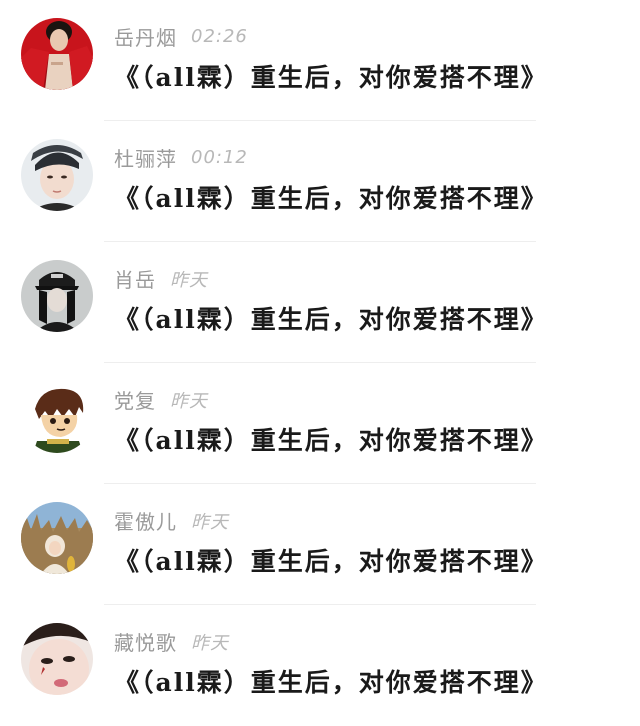 The image size is (640, 726). What do you see at coordinates (145, 643) in the screenshot?
I see `contact-name: 藏悦歌` at bounding box center [145, 643].